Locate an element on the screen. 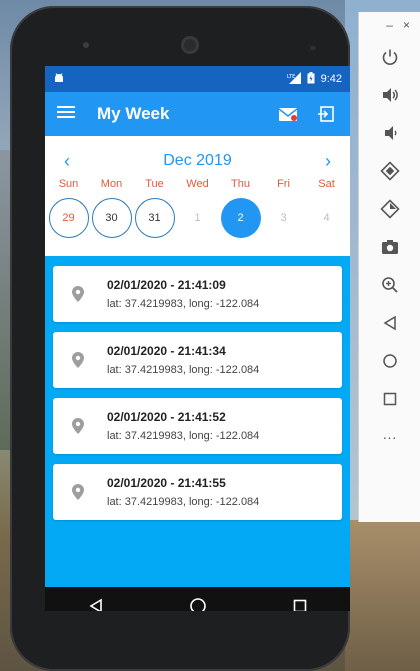 This screenshot has width=420, height=671. weekday-label: Mon is located at coordinates (111, 184).